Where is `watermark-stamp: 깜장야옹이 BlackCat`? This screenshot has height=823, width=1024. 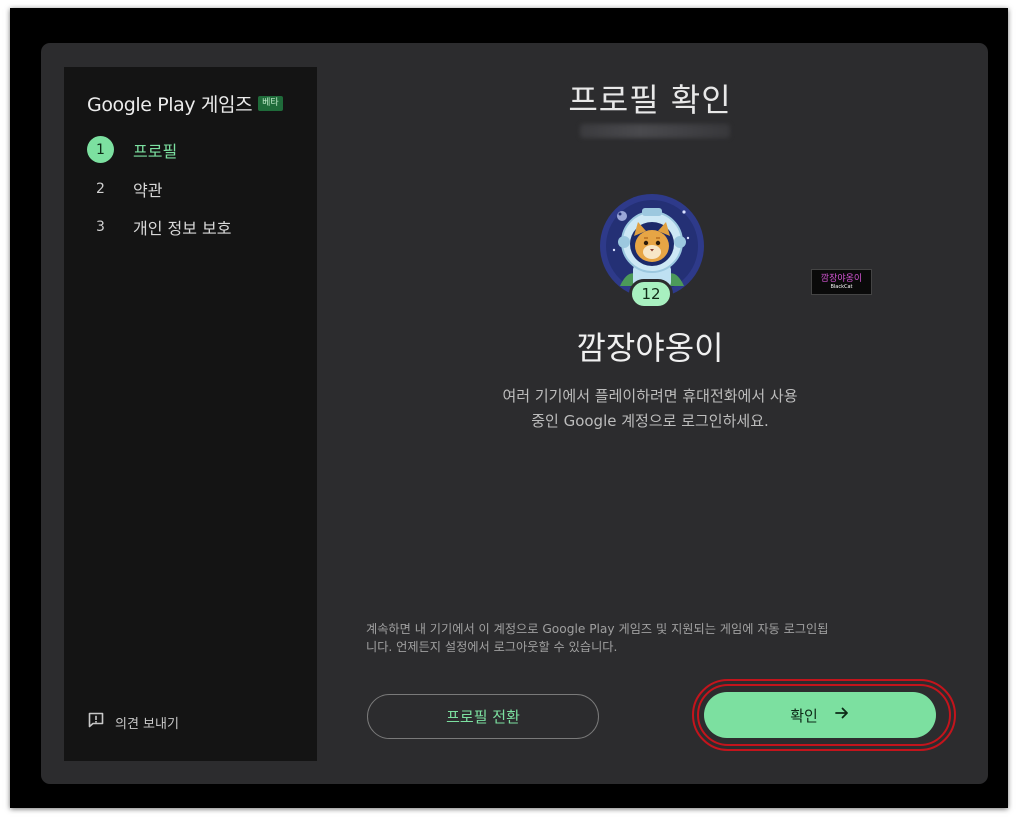
watermark-stamp: 깜장야옹이 BlackCat is located at coordinates (841, 282).